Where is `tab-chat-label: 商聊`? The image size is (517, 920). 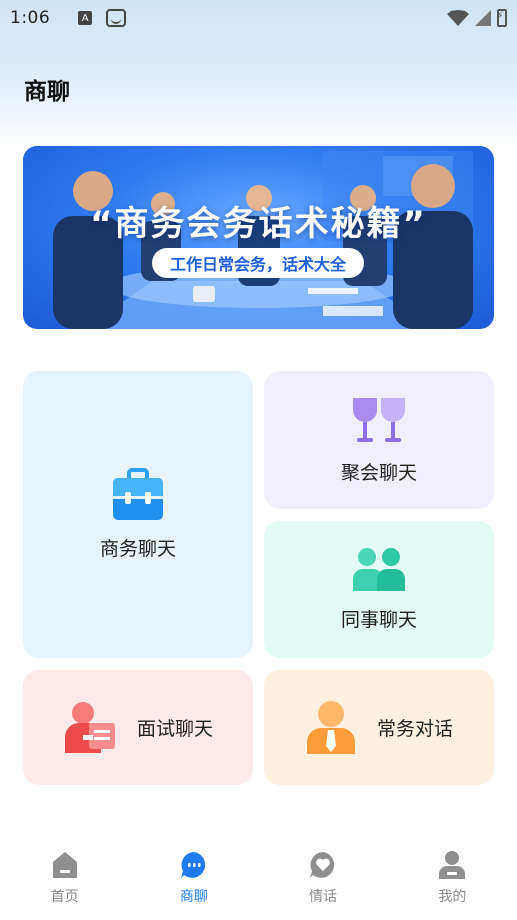 tab-chat-label: 商聊 is located at coordinates (193, 897).